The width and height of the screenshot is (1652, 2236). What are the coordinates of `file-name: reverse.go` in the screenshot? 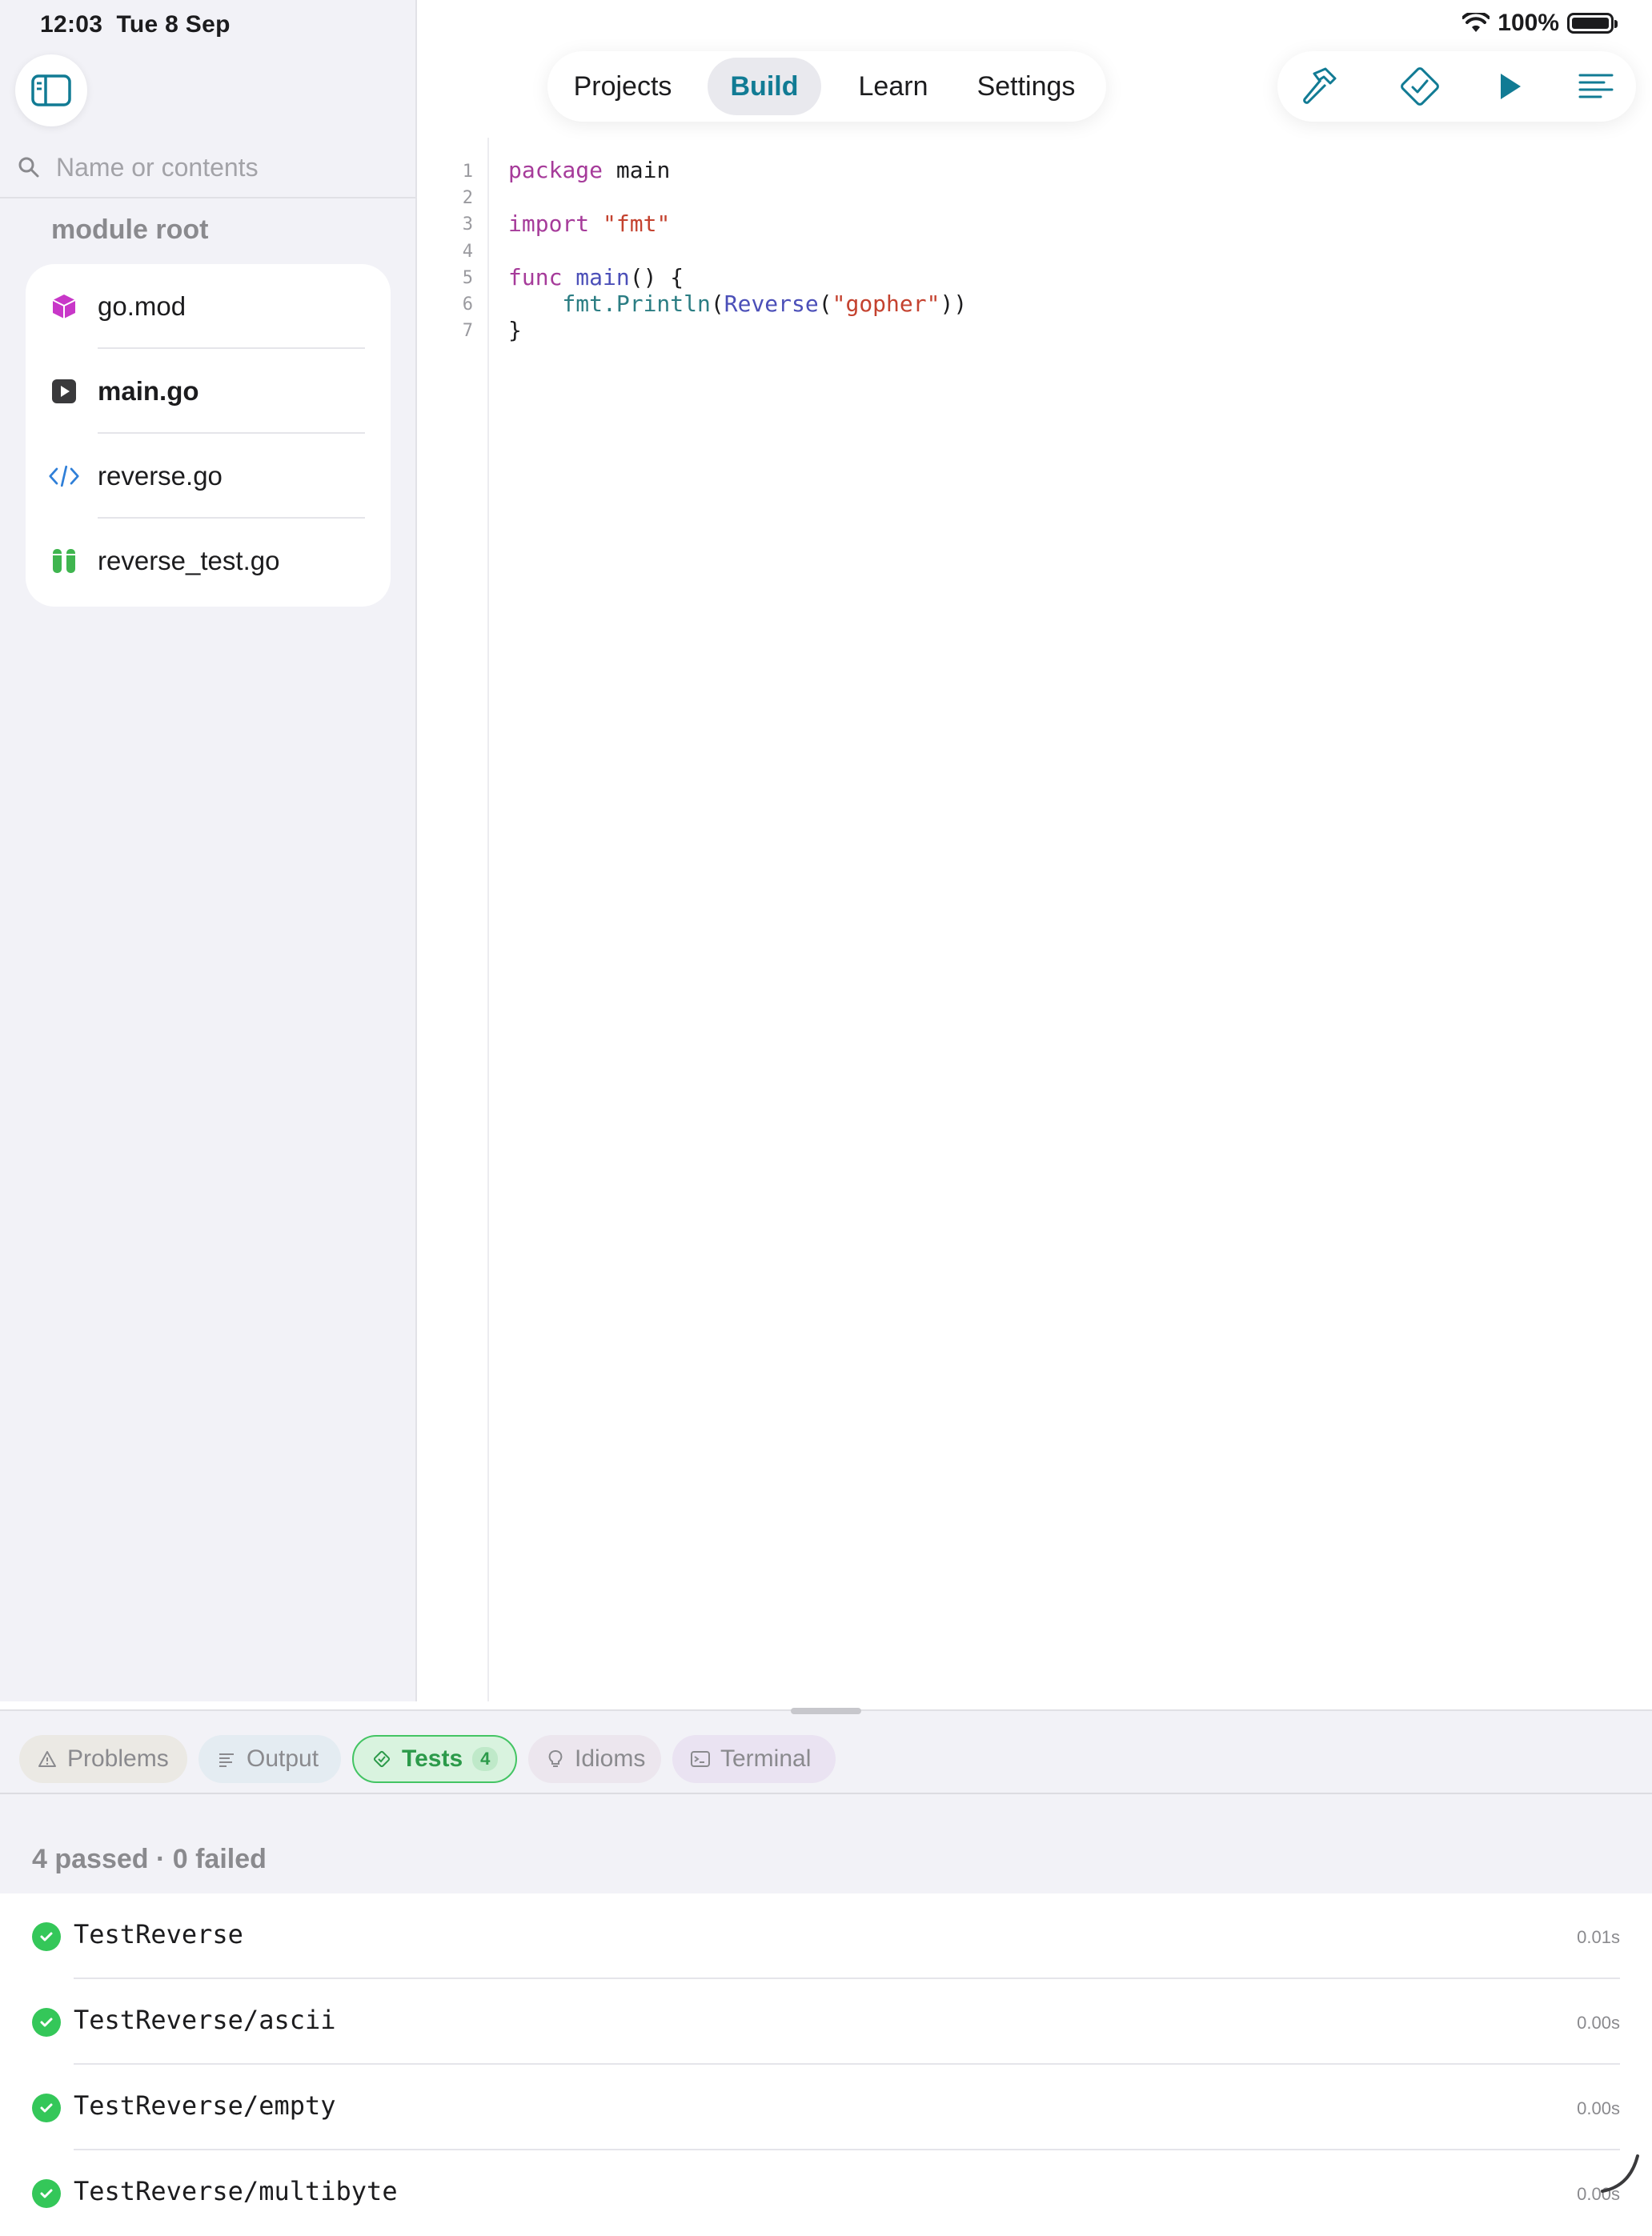 It's located at (160, 476).